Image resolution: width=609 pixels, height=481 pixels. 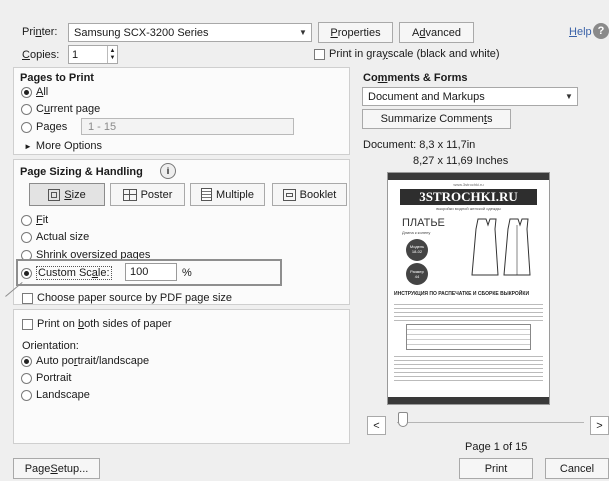 What do you see at coordinates (93, 54) in the screenshot?
I see `copies-stepper: 1 ▲ ▼` at bounding box center [93, 54].